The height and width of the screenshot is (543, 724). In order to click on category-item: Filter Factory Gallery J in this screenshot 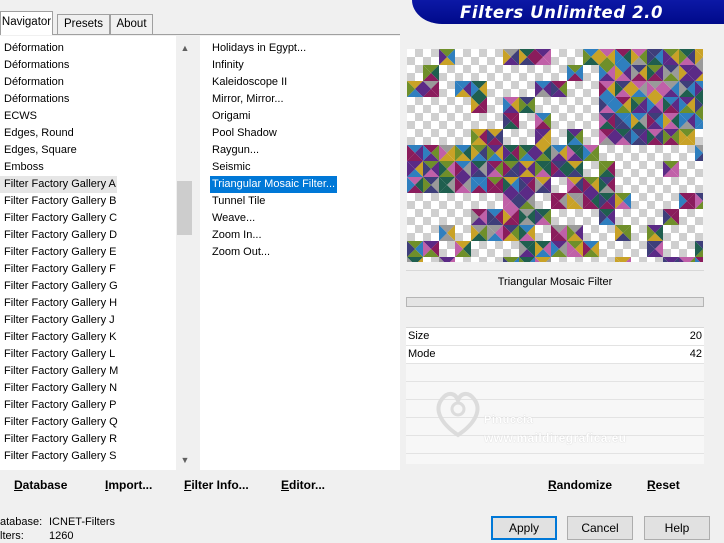, I will do `click(59, 320)`.